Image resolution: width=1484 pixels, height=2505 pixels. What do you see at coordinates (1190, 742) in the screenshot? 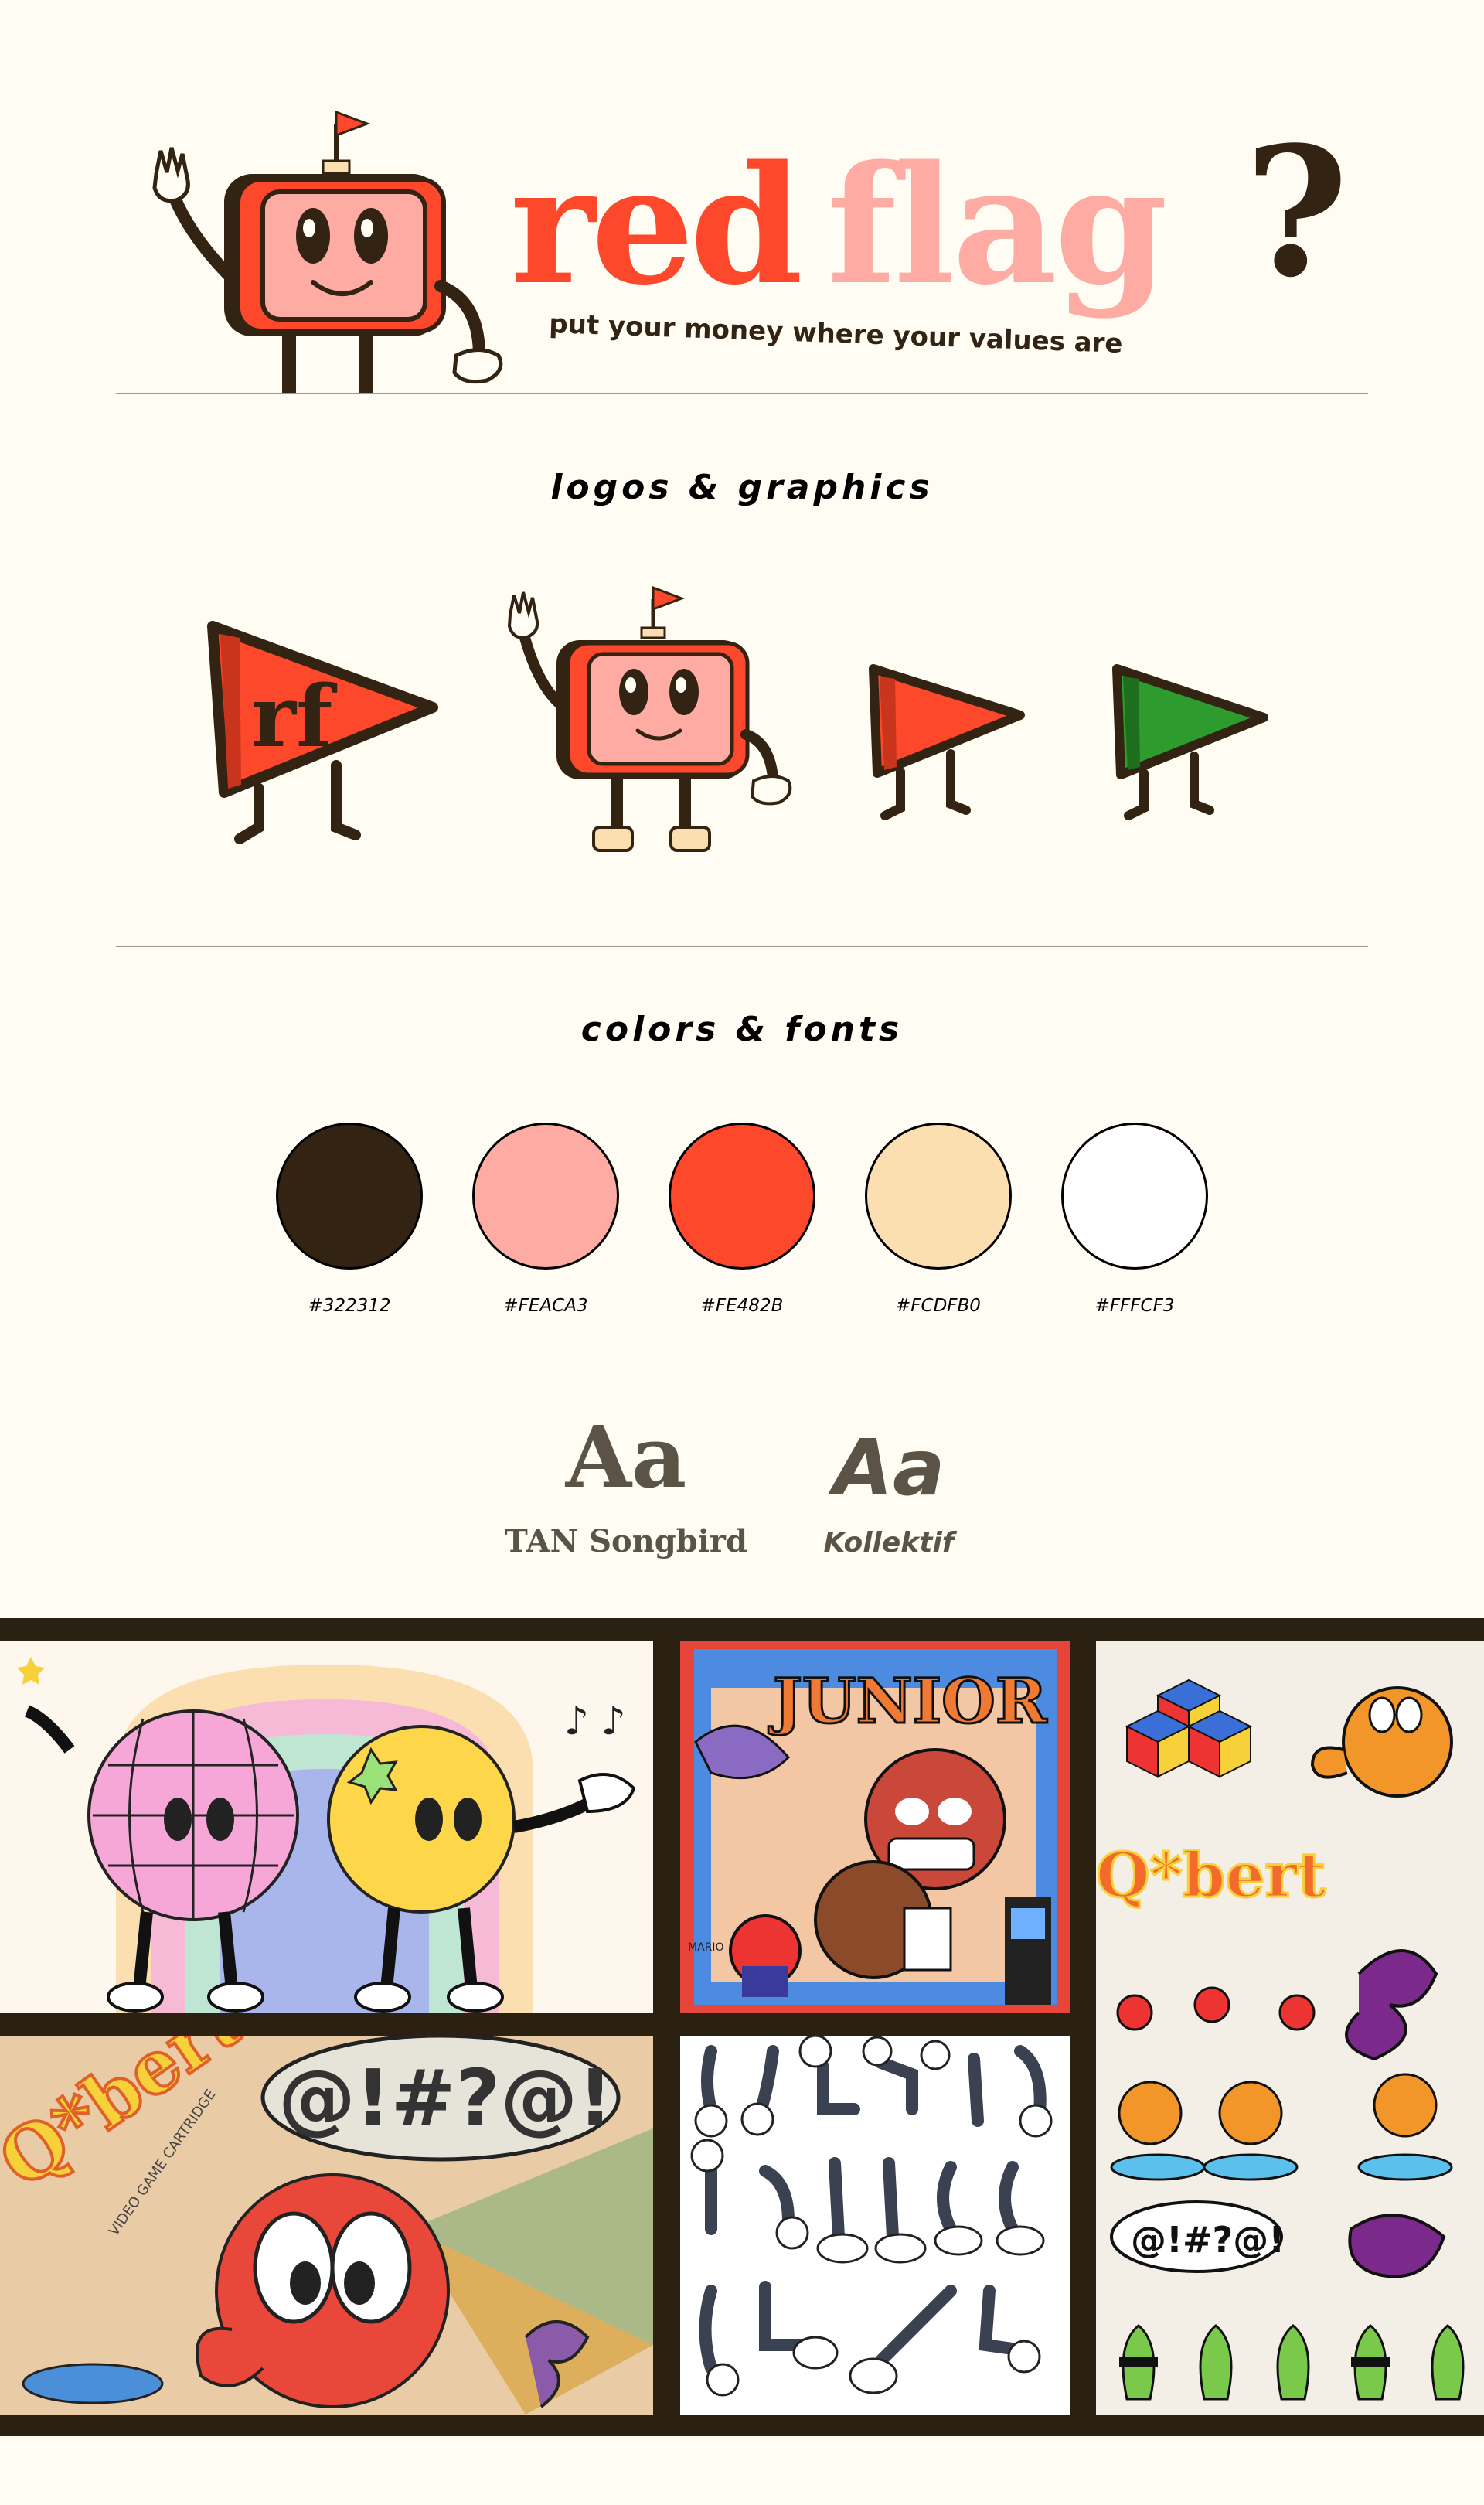
I see `green-pennant-mascot-icon` at bounding box center [1190, 742].